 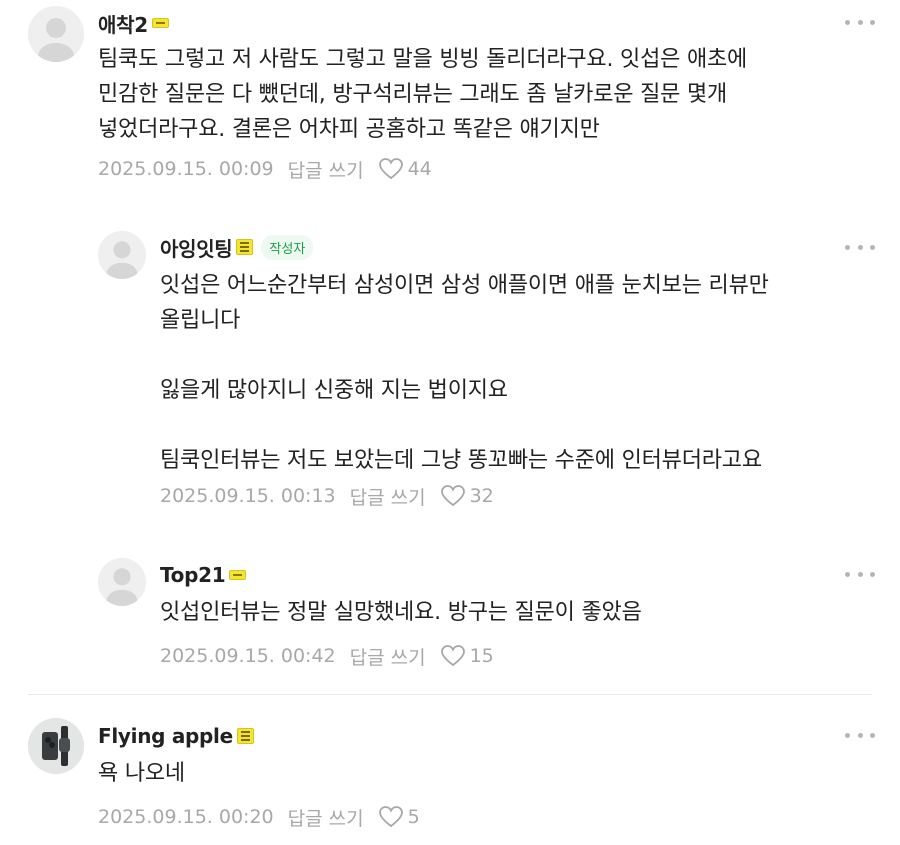 I want to click on phone-watch-avatar-icon, so click(x=56, y=746).